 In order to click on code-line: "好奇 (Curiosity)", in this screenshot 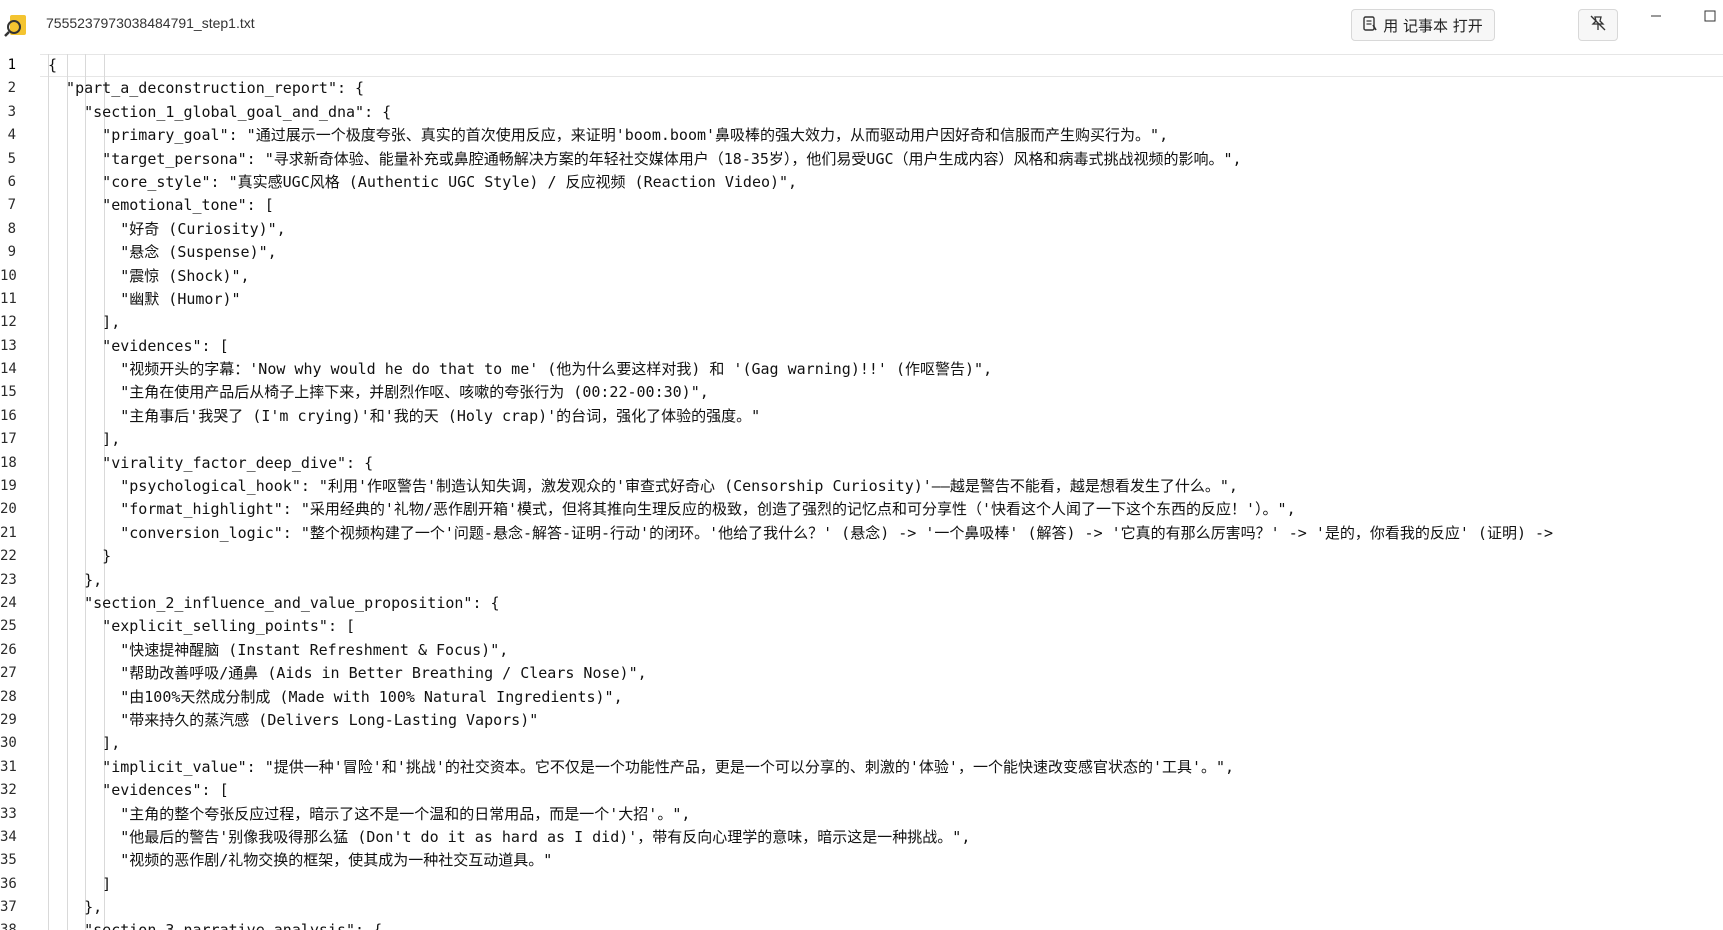, I will do `click(885, 229)`.